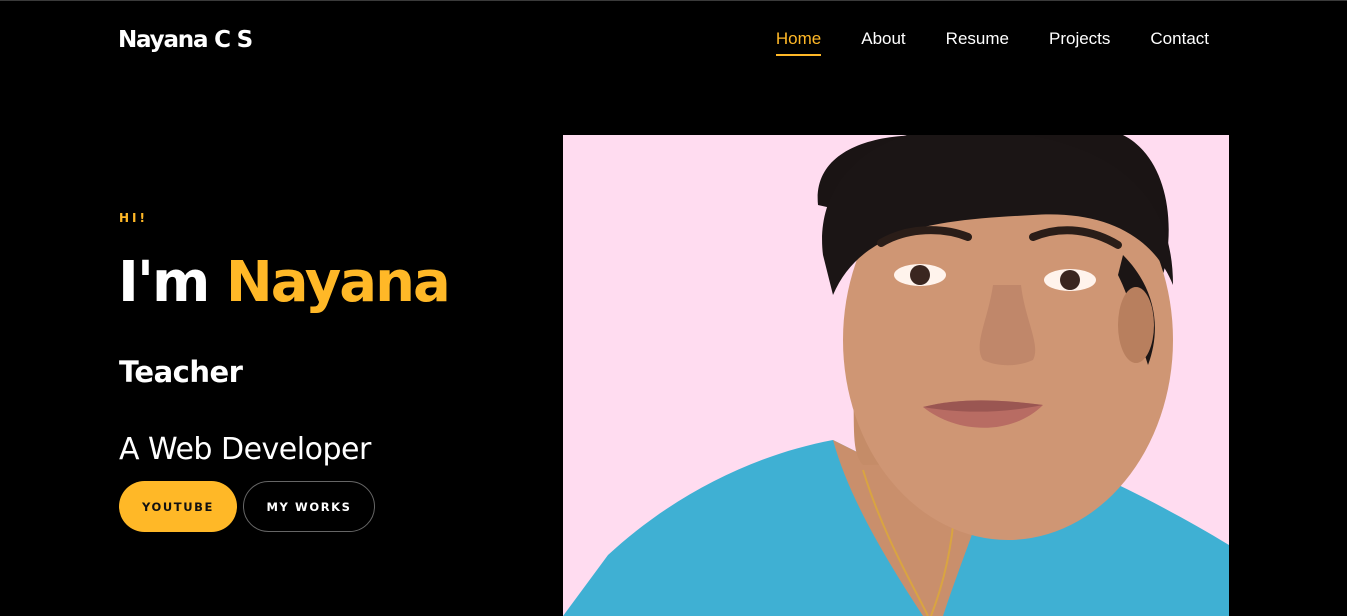 Image resolution: width=1347 pixels, height=616 pixels. Describe the element at coordinates (1079, 42) in the screenshot. I see `nav-projects: Projects` at that location.